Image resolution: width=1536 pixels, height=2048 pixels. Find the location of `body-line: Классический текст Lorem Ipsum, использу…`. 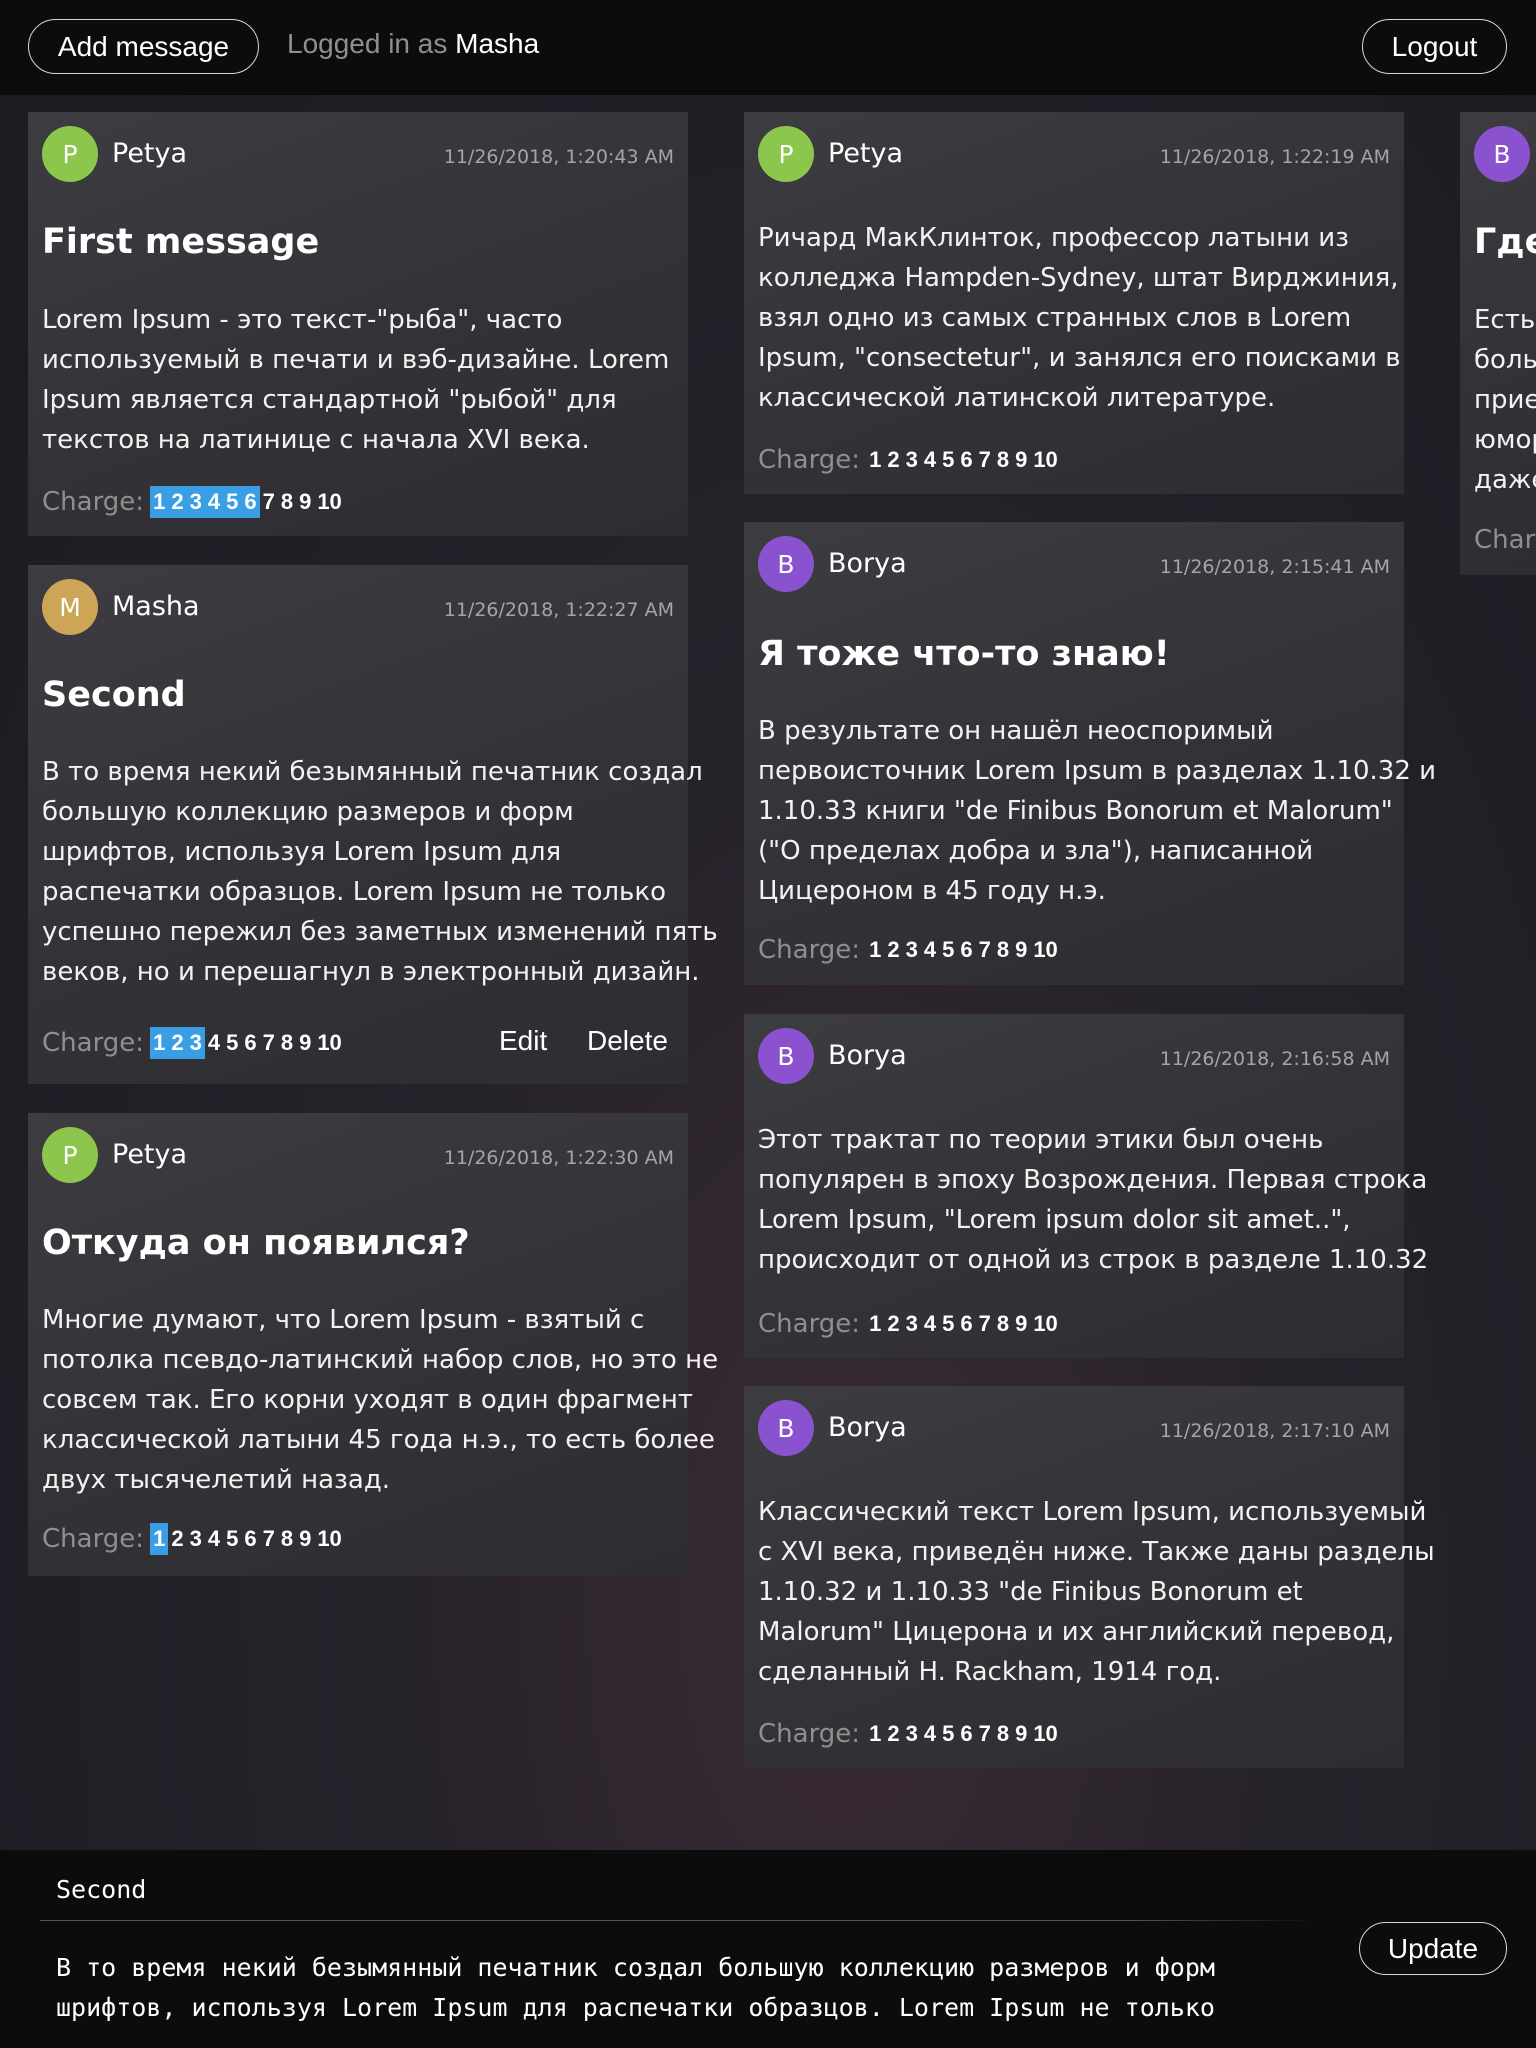

body-line: Классический текст Lorem Ipsum, использу… is located at coordinates (1092, 1512).